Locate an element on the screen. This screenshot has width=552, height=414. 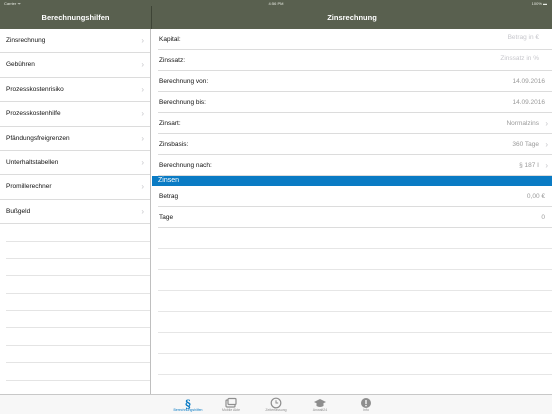
berechnung-bis-label: Berechnung bis: is located at coordinates (182, 102).